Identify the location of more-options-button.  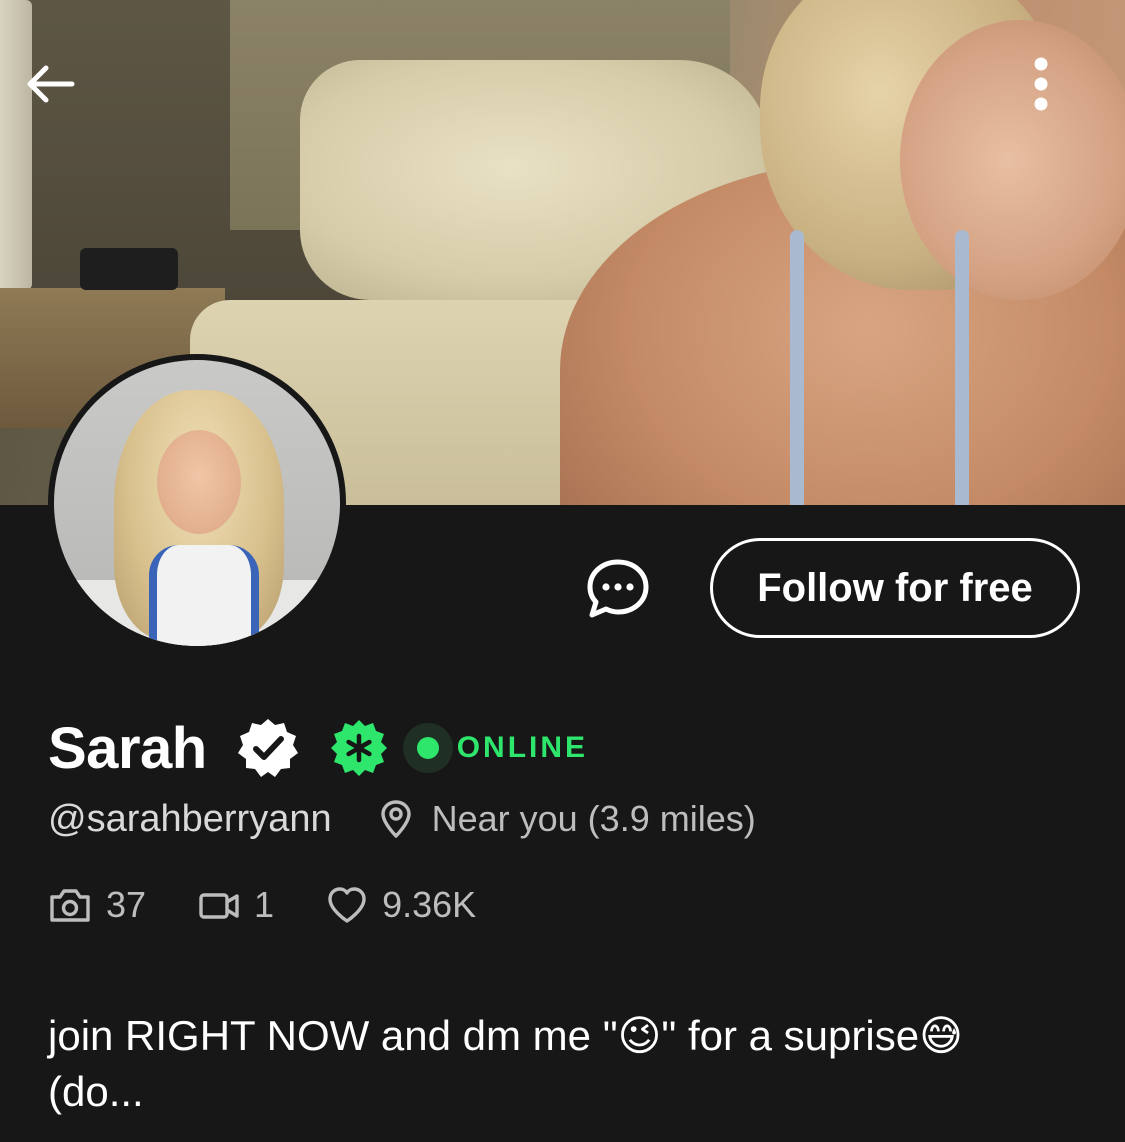
(1041, 84).